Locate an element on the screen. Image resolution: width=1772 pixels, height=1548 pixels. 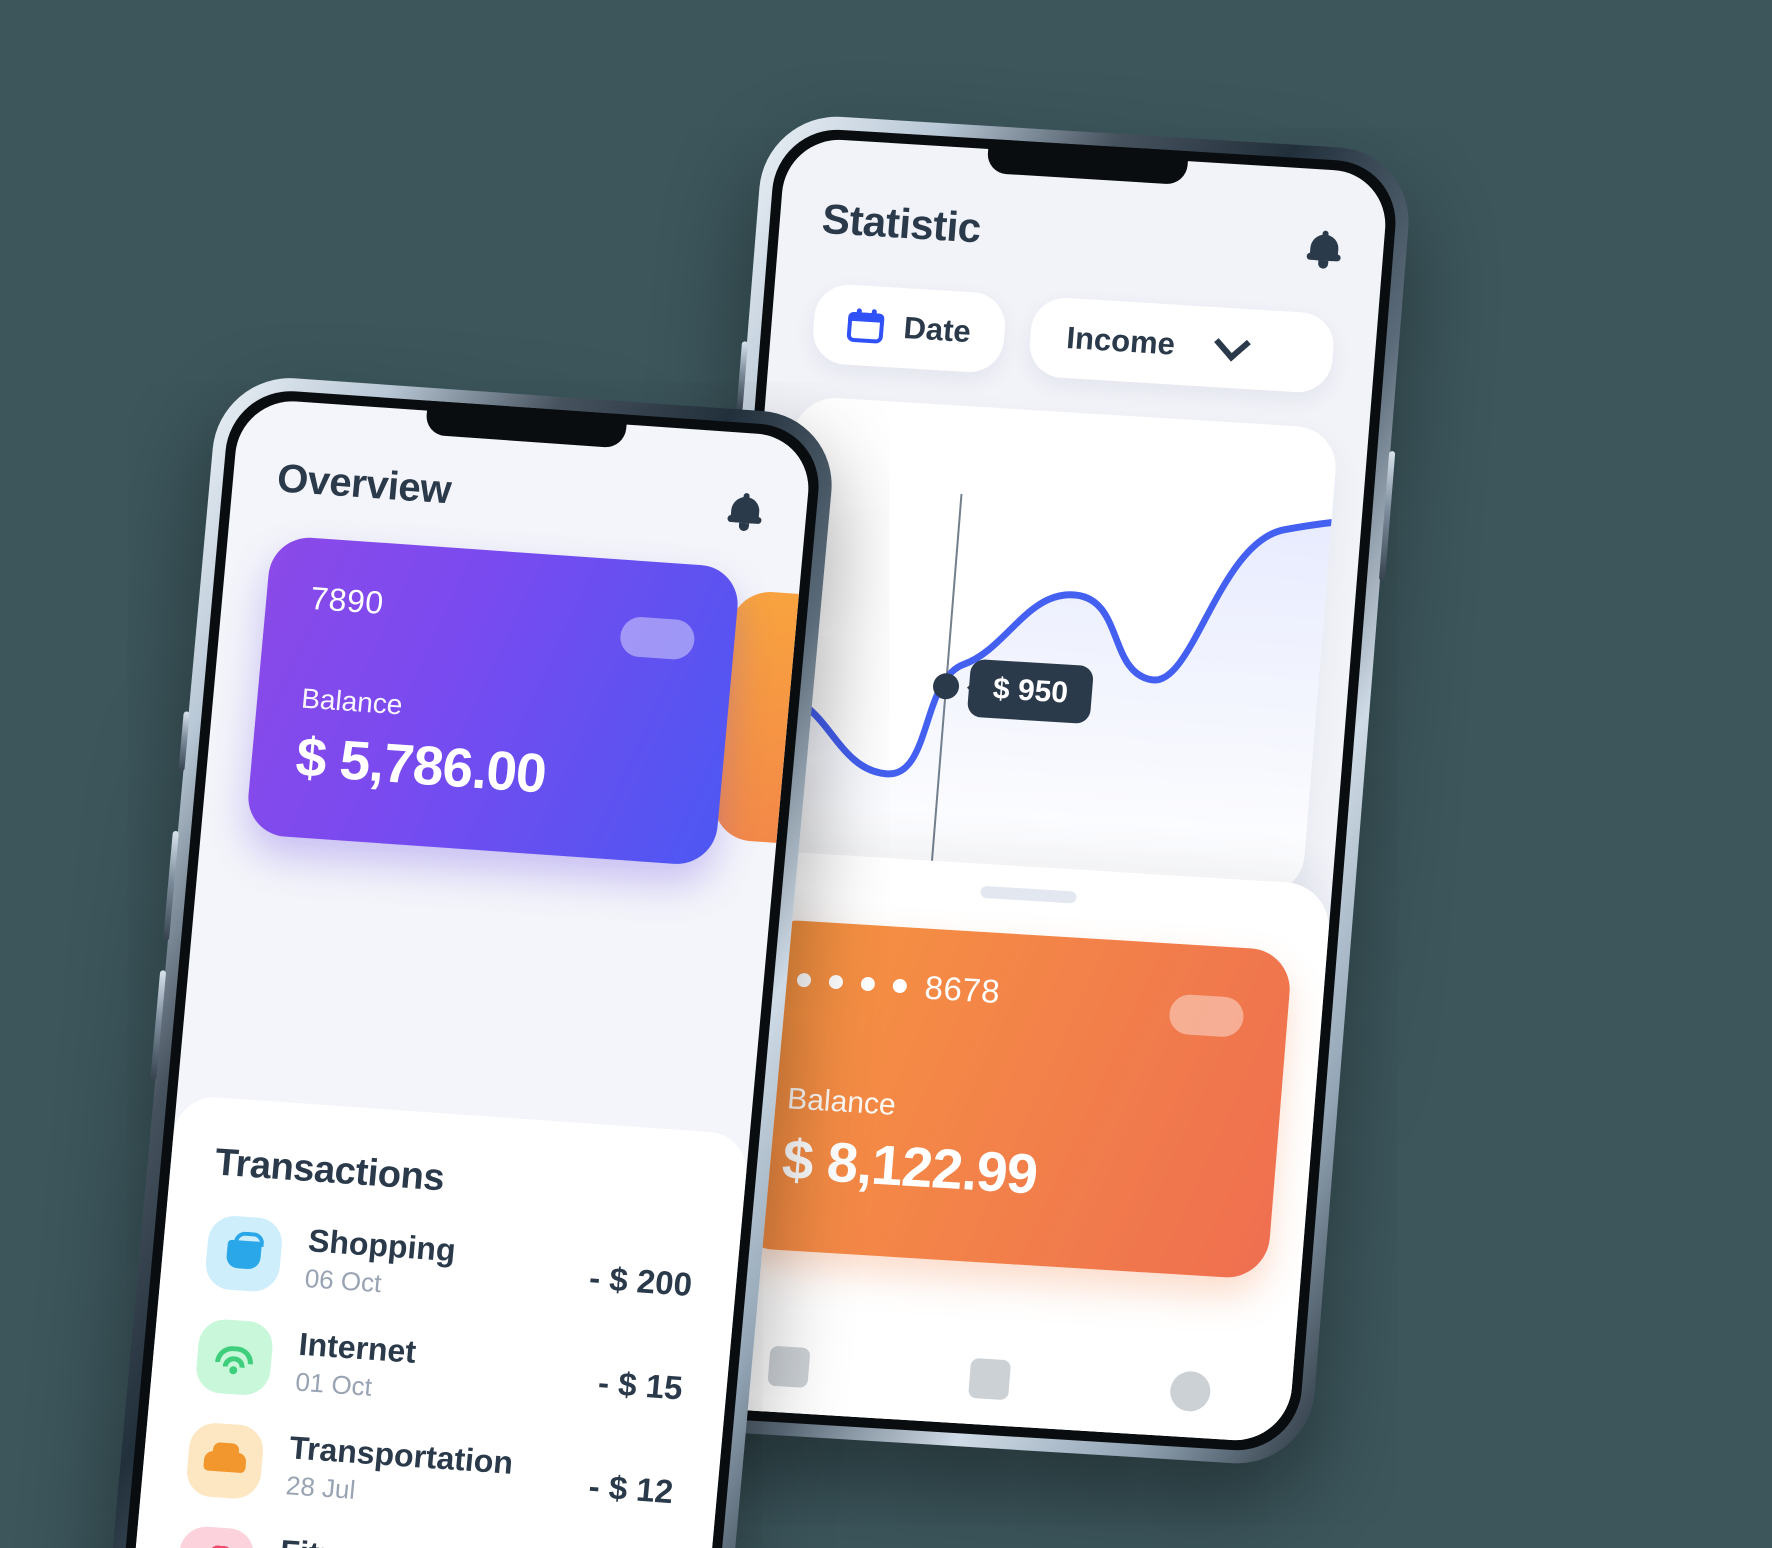
calendar-icon is located at coordinates (865, 326).